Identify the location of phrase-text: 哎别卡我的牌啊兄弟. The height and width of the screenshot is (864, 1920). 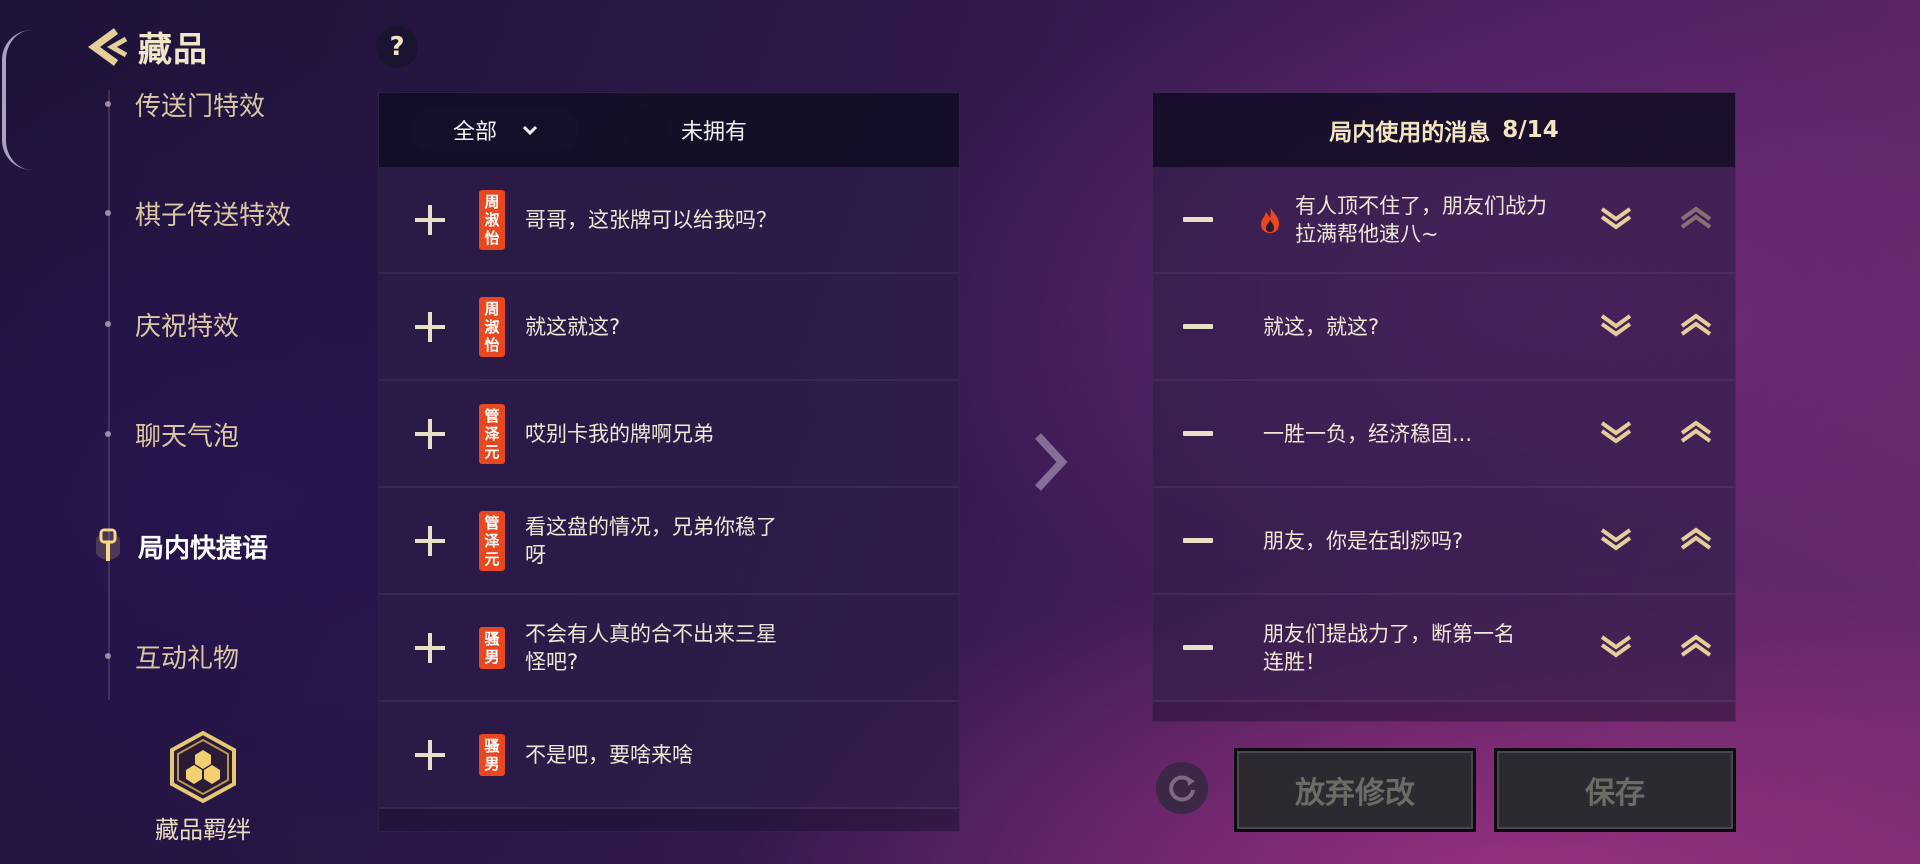
(619, 433).